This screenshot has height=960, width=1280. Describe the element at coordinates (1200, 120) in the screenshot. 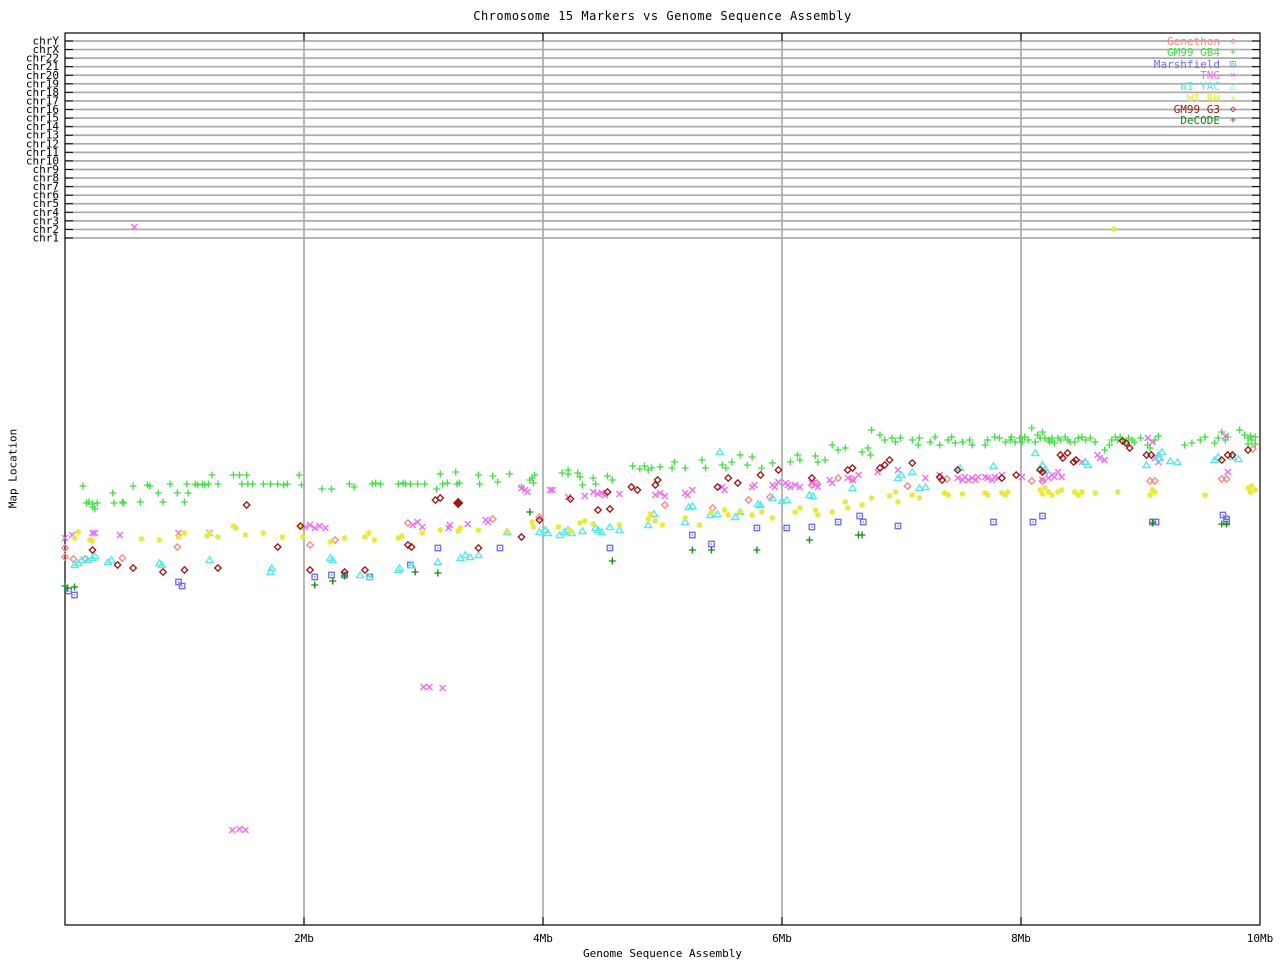

I see `legend-item-decode: DeCODE +` at that location.